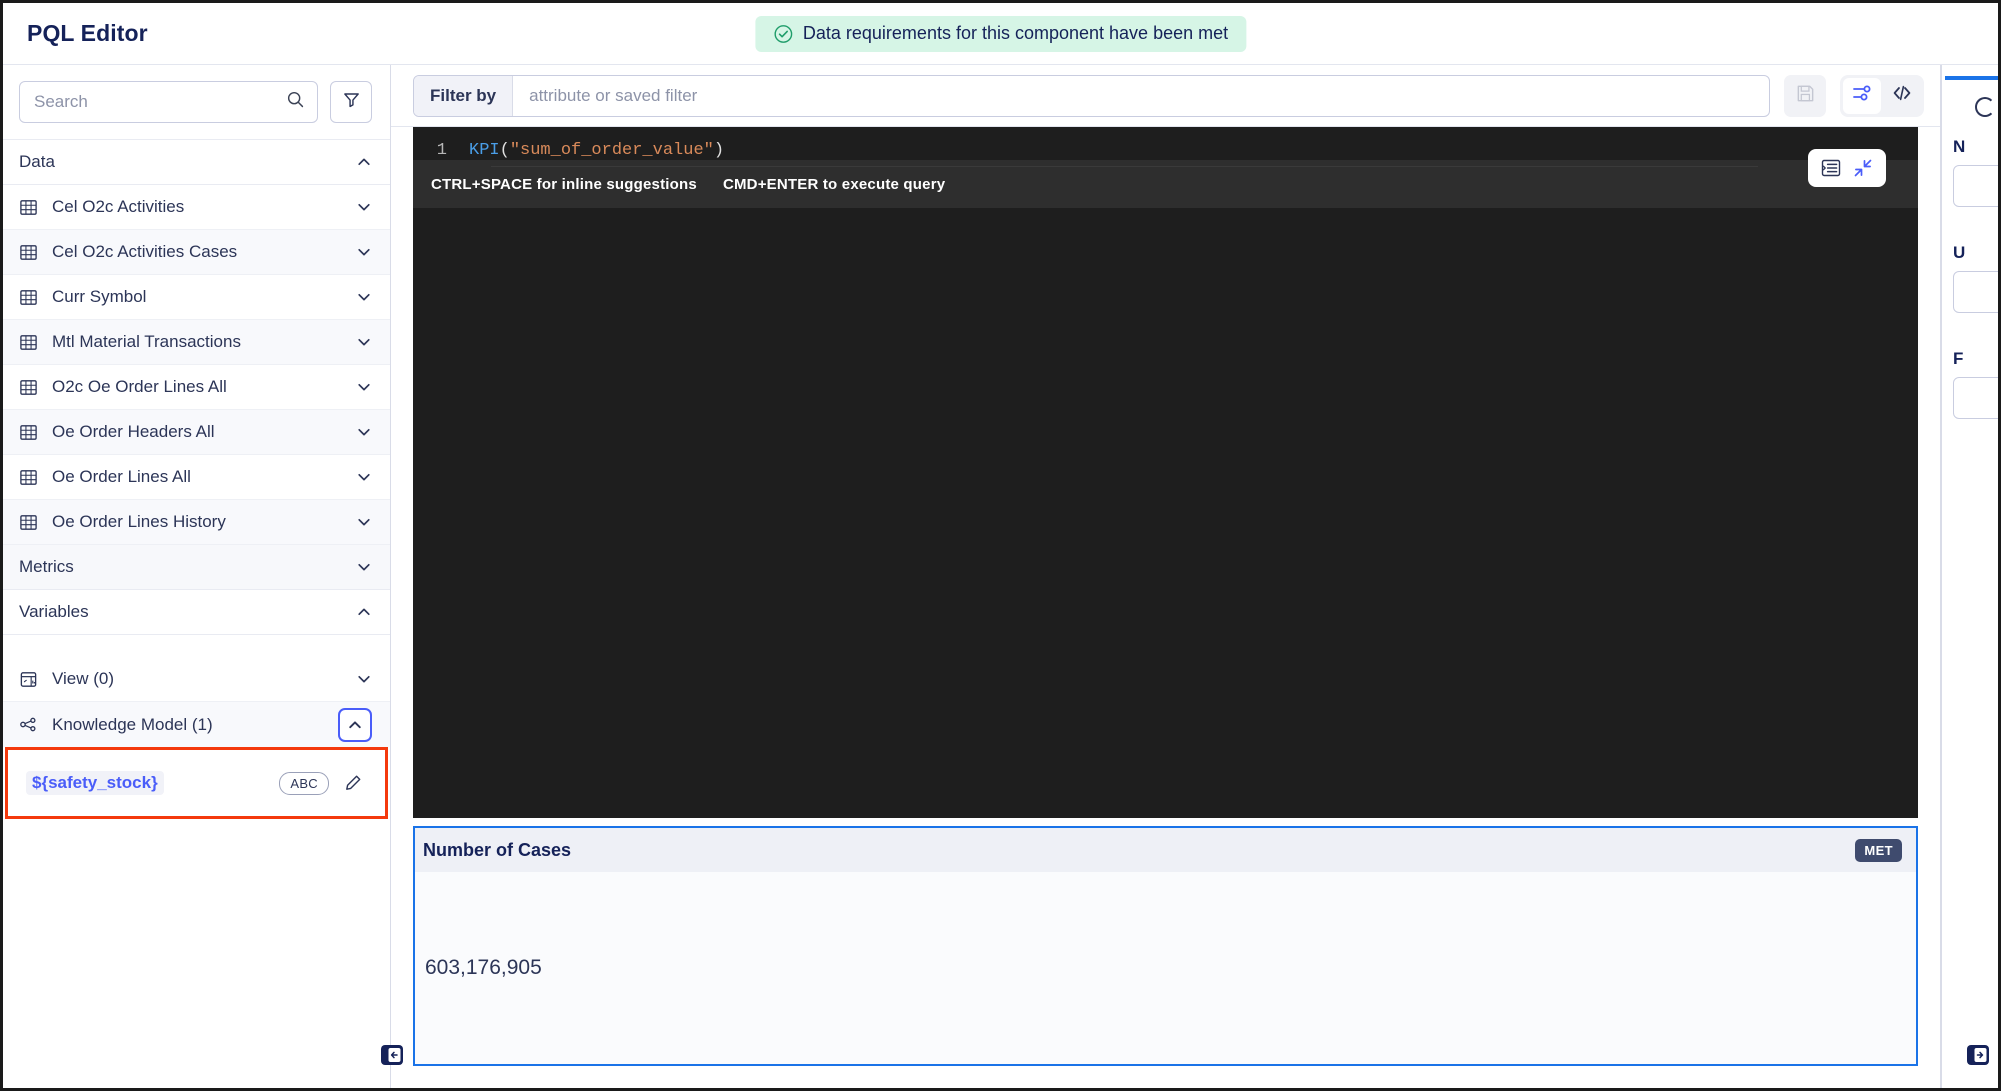 The image size is (2001, 1091). Describe the element at coordinates (28, 724) in the screenshot. I see `knowledge-model-icon` at that location.